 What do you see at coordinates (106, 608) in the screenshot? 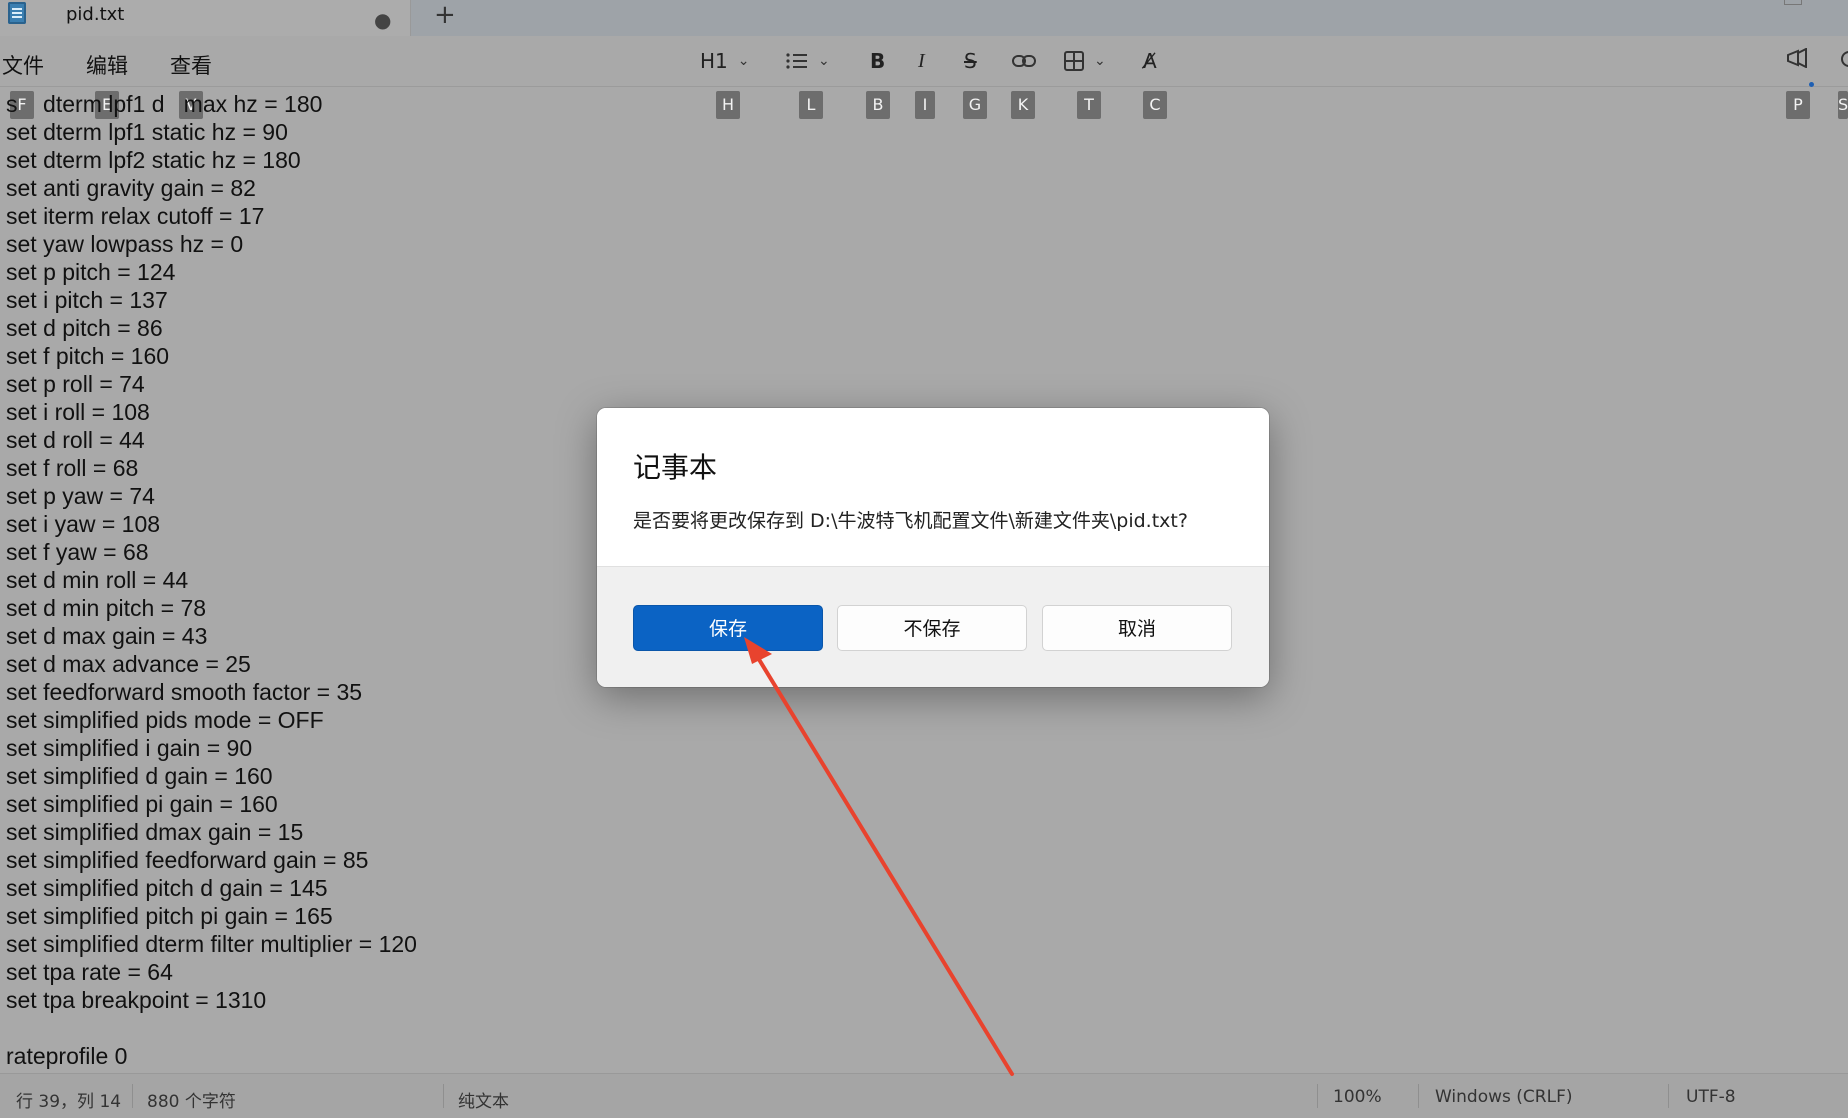
I see `editor-line: set d min pitch = 78` at bounding box center [106, 608].